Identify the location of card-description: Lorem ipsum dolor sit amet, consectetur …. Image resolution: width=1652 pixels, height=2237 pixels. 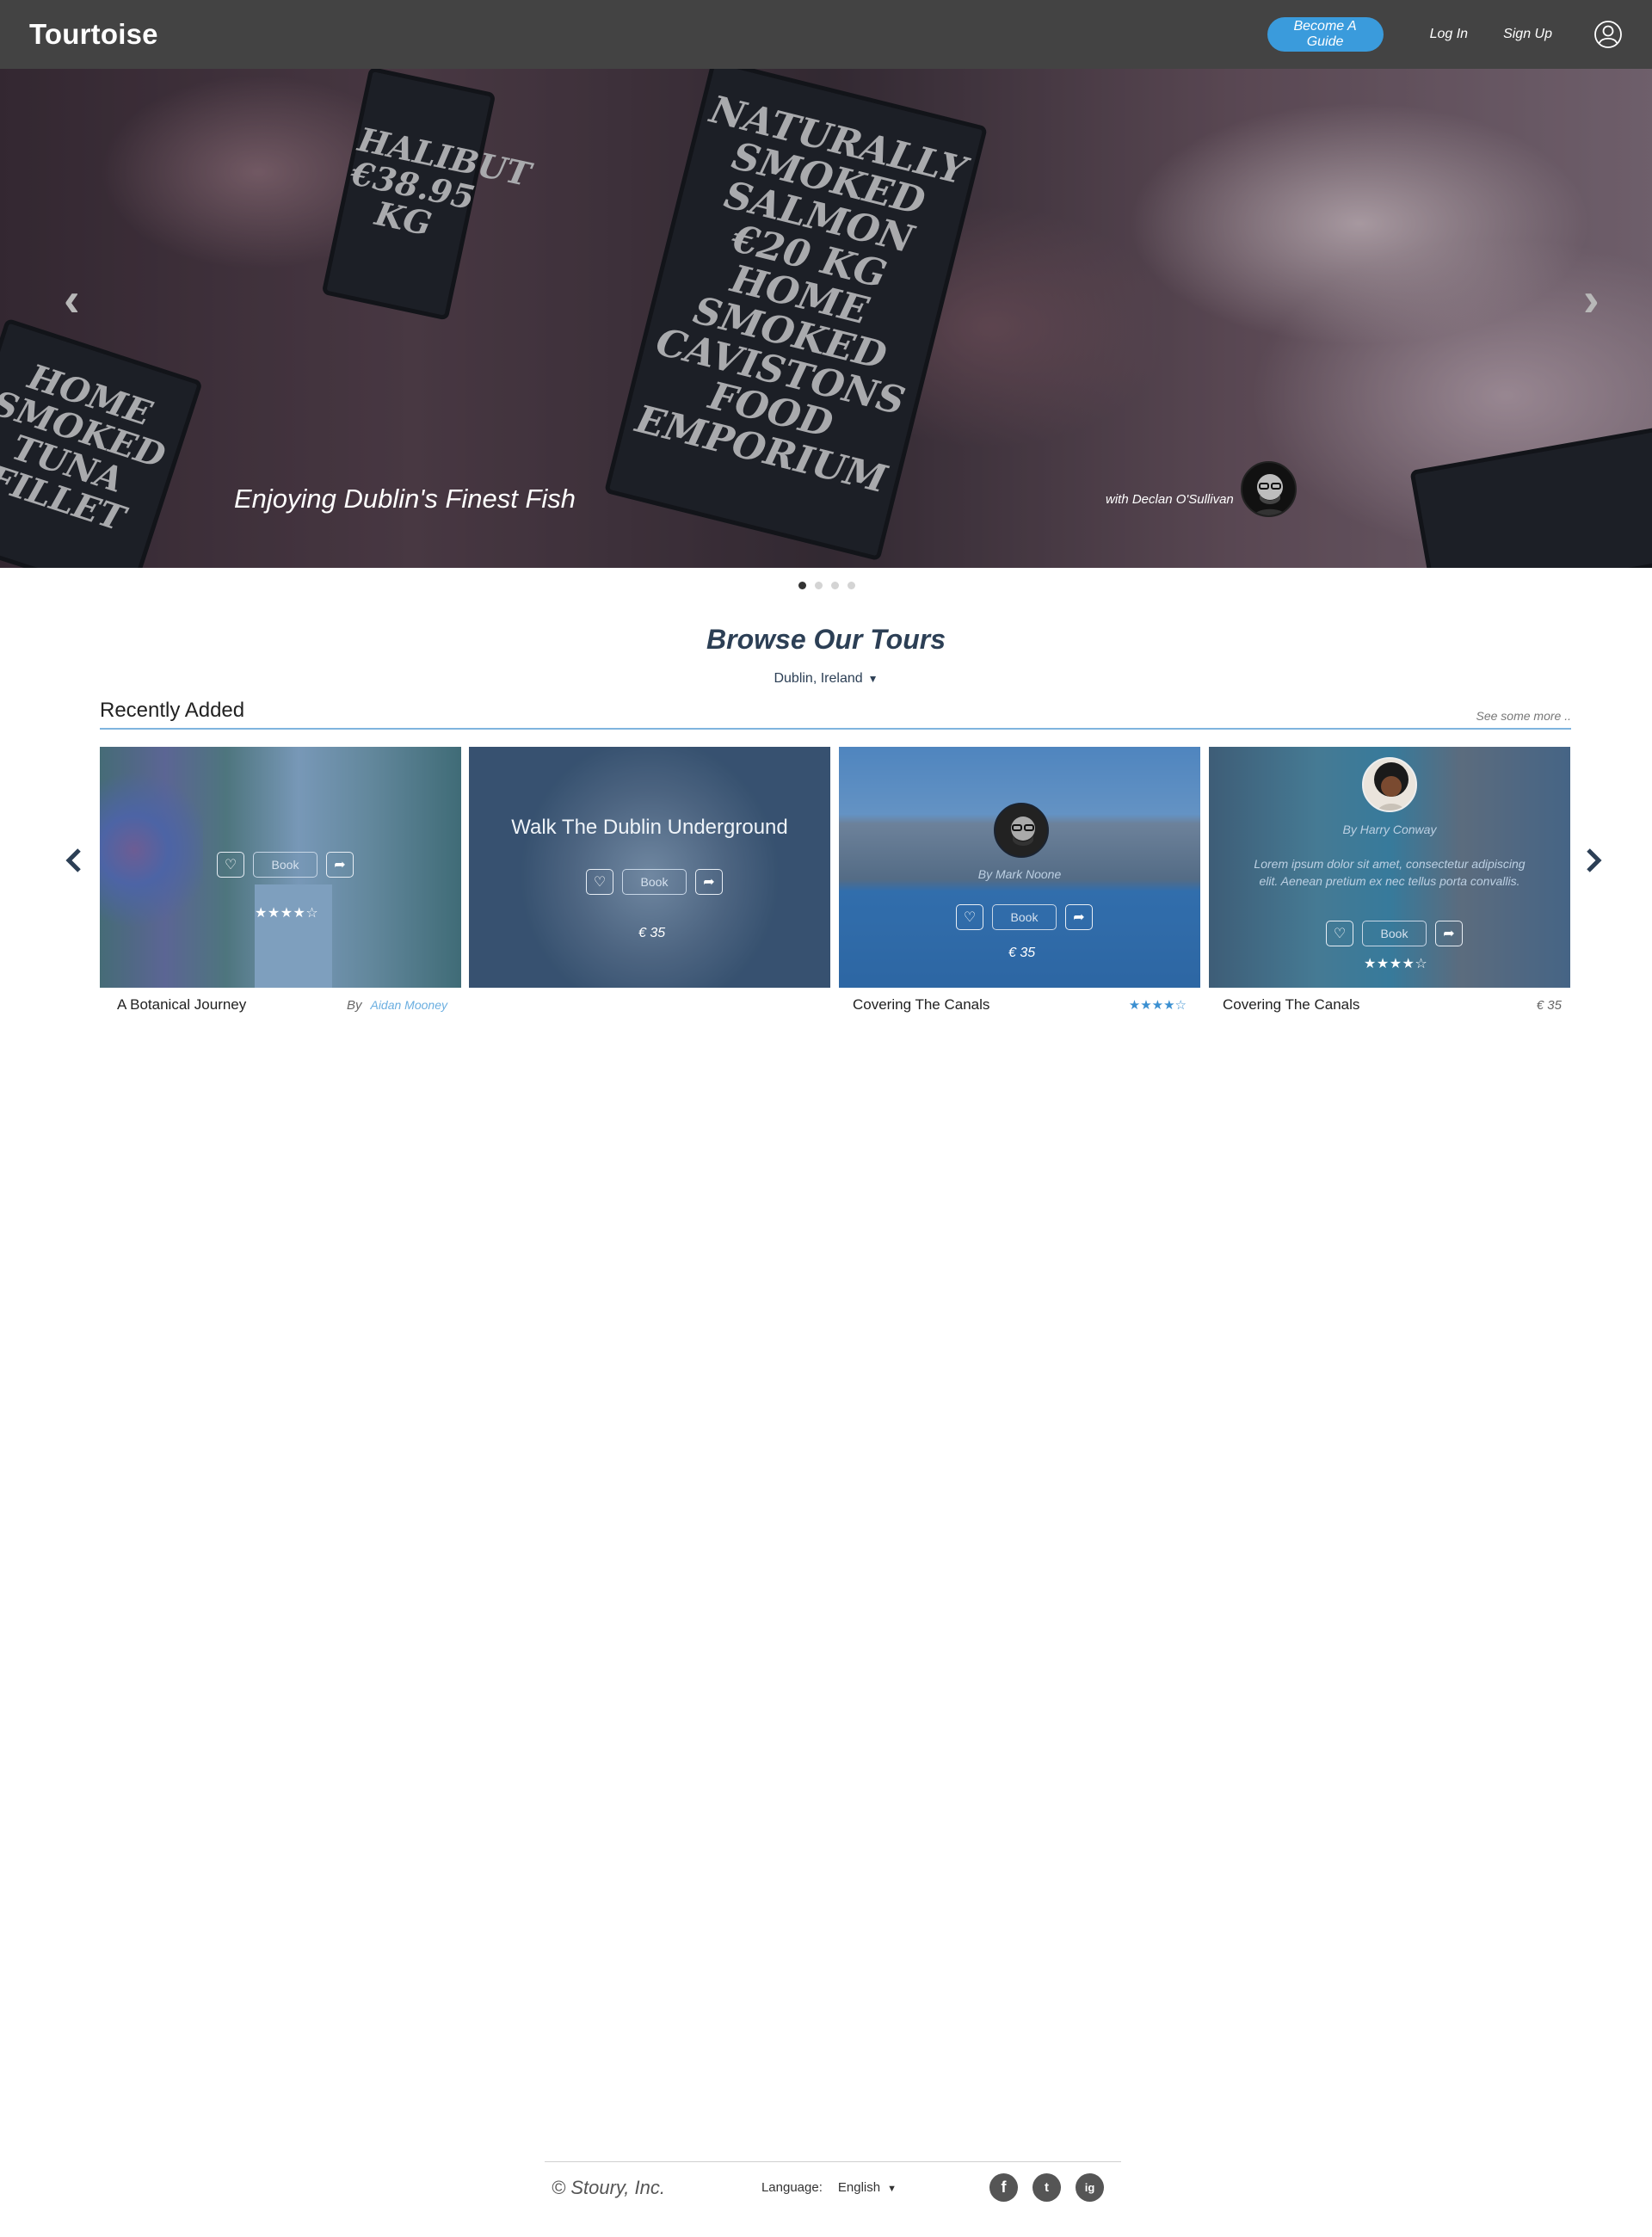
(1390, 873).